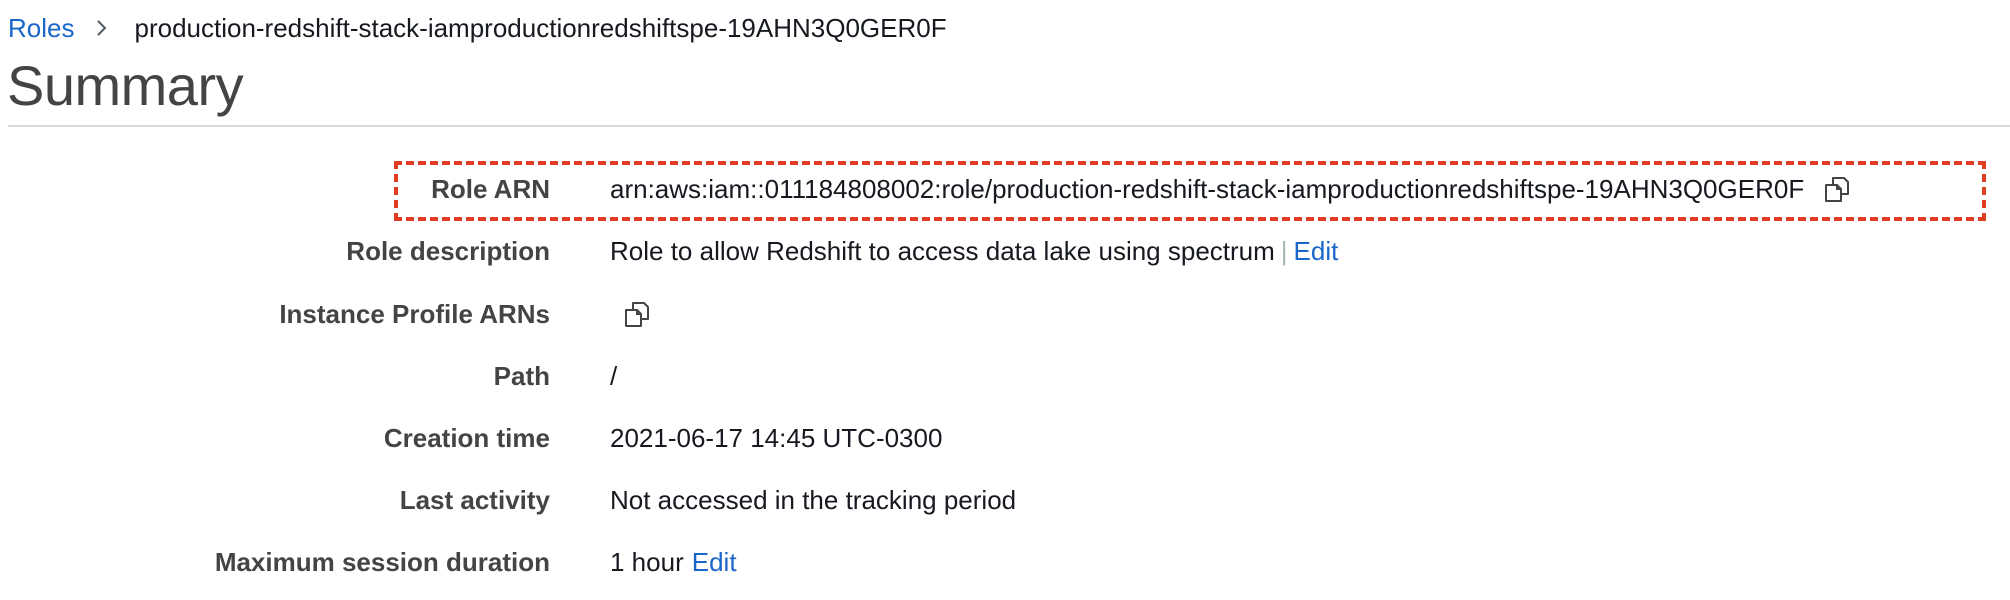  Describe the element at coordinates (102, 28) in the screenshot. I see `chevron-right-icon` at that location.